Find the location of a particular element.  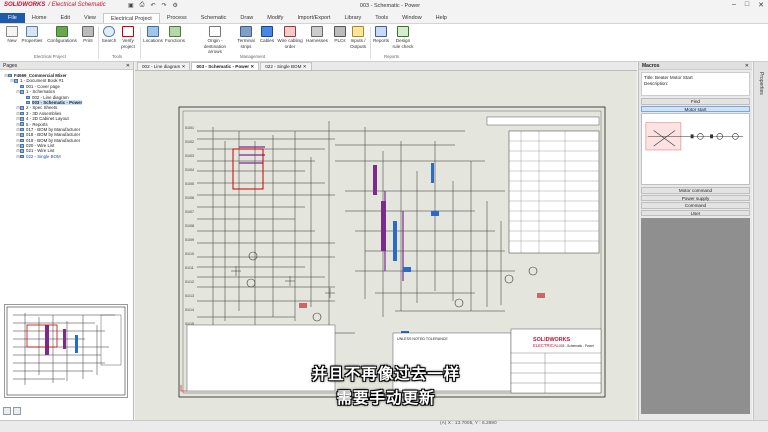

macro-command-button: Command is located at coordinates (695, 205).